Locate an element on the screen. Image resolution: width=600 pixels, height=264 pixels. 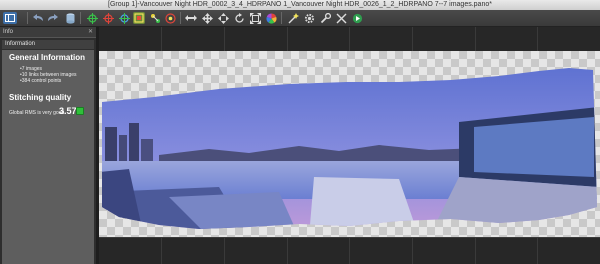
crosshair-green-icon is located at coordinates (92, 18).